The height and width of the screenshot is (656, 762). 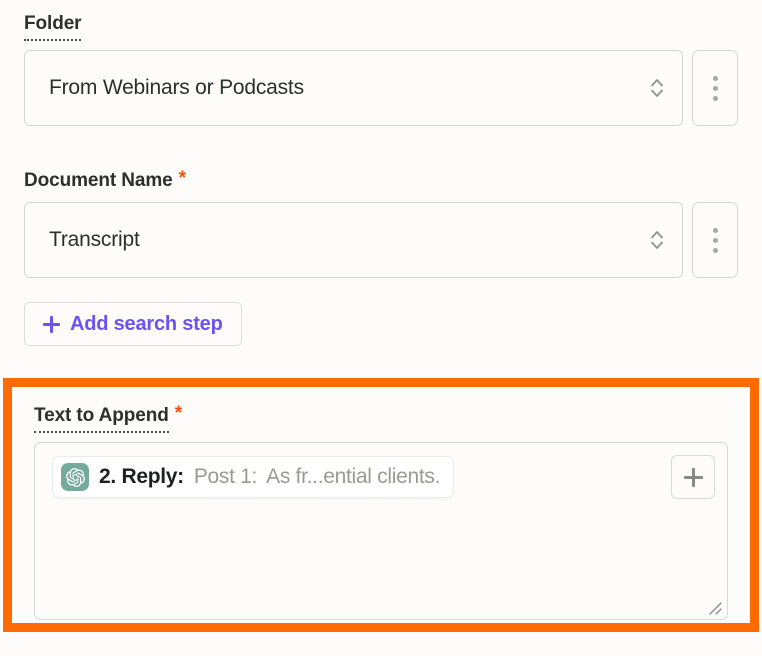 I want to click on document-name-select-row: Transcript, so click(x=381, y=240).